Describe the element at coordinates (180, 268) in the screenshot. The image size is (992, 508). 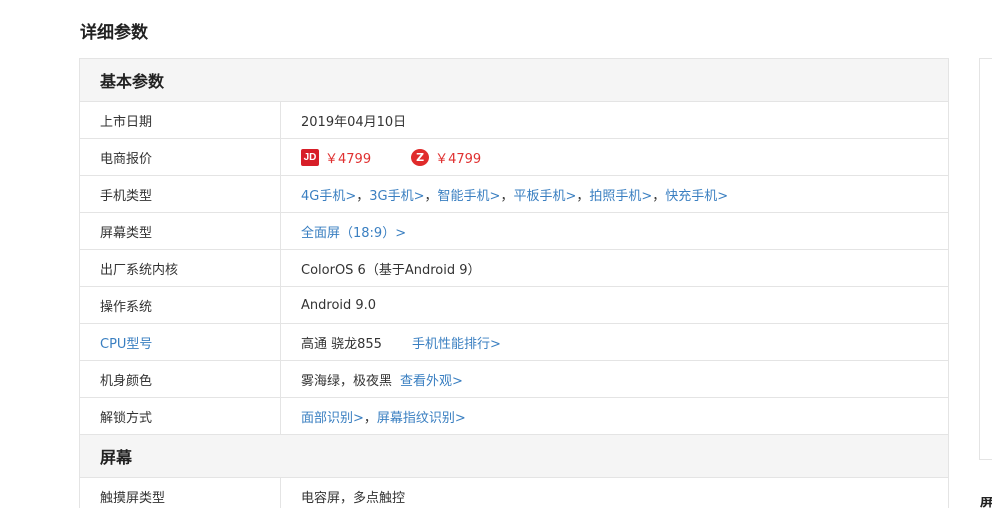
I see `spec-label: 出厂系统内核` at that location.